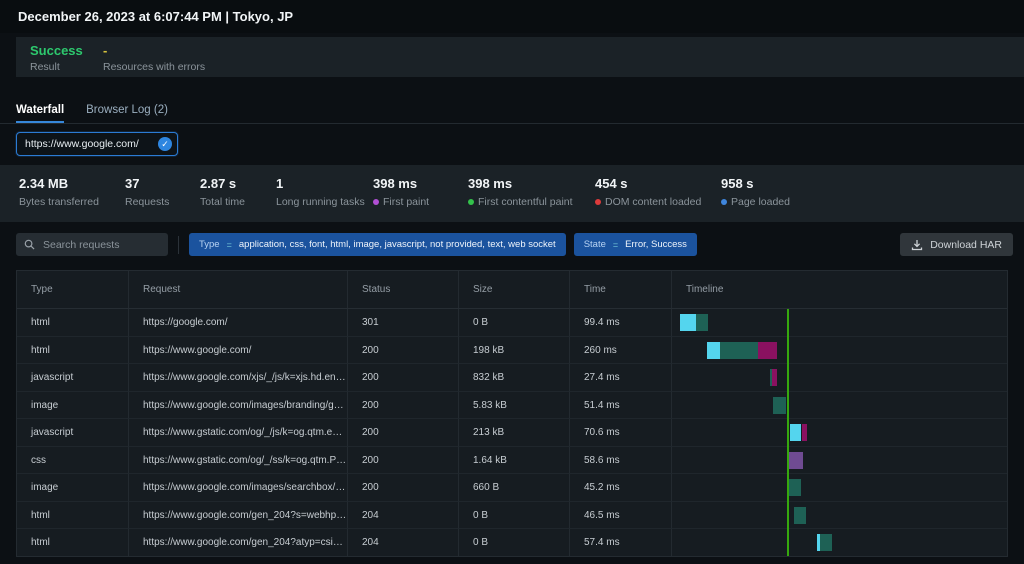 The width and height of the screenshot is (1024, 564). What do you see at coordinates (621, 488) in the screenshot?
I see `cell-time: 45.2 ms` at bounding box center [621, 488].